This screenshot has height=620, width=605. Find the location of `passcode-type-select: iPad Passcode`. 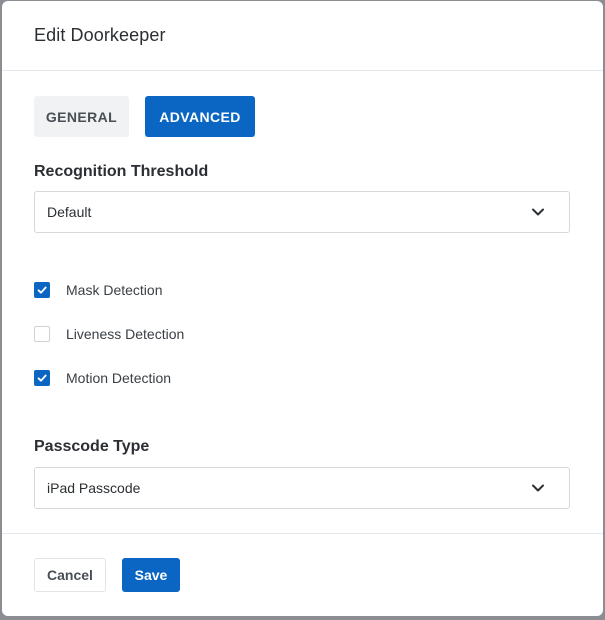

passcode-type-select: iPad Passcode is located at coordinates (302, 488).